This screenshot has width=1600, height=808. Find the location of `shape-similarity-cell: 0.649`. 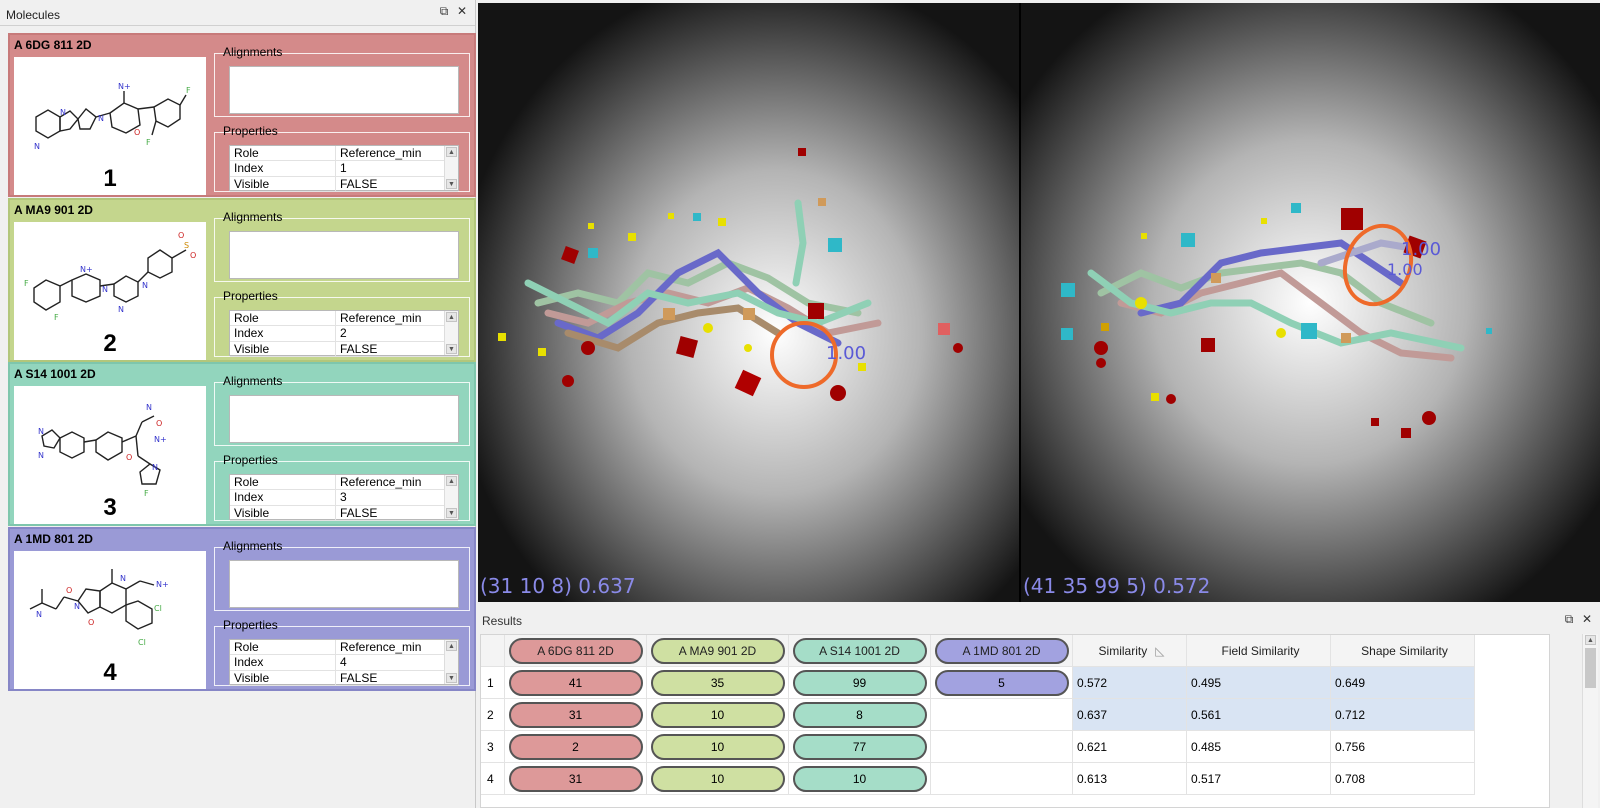

shape-similarity-cell: 0.649 is located at coordinates (1403, 683).